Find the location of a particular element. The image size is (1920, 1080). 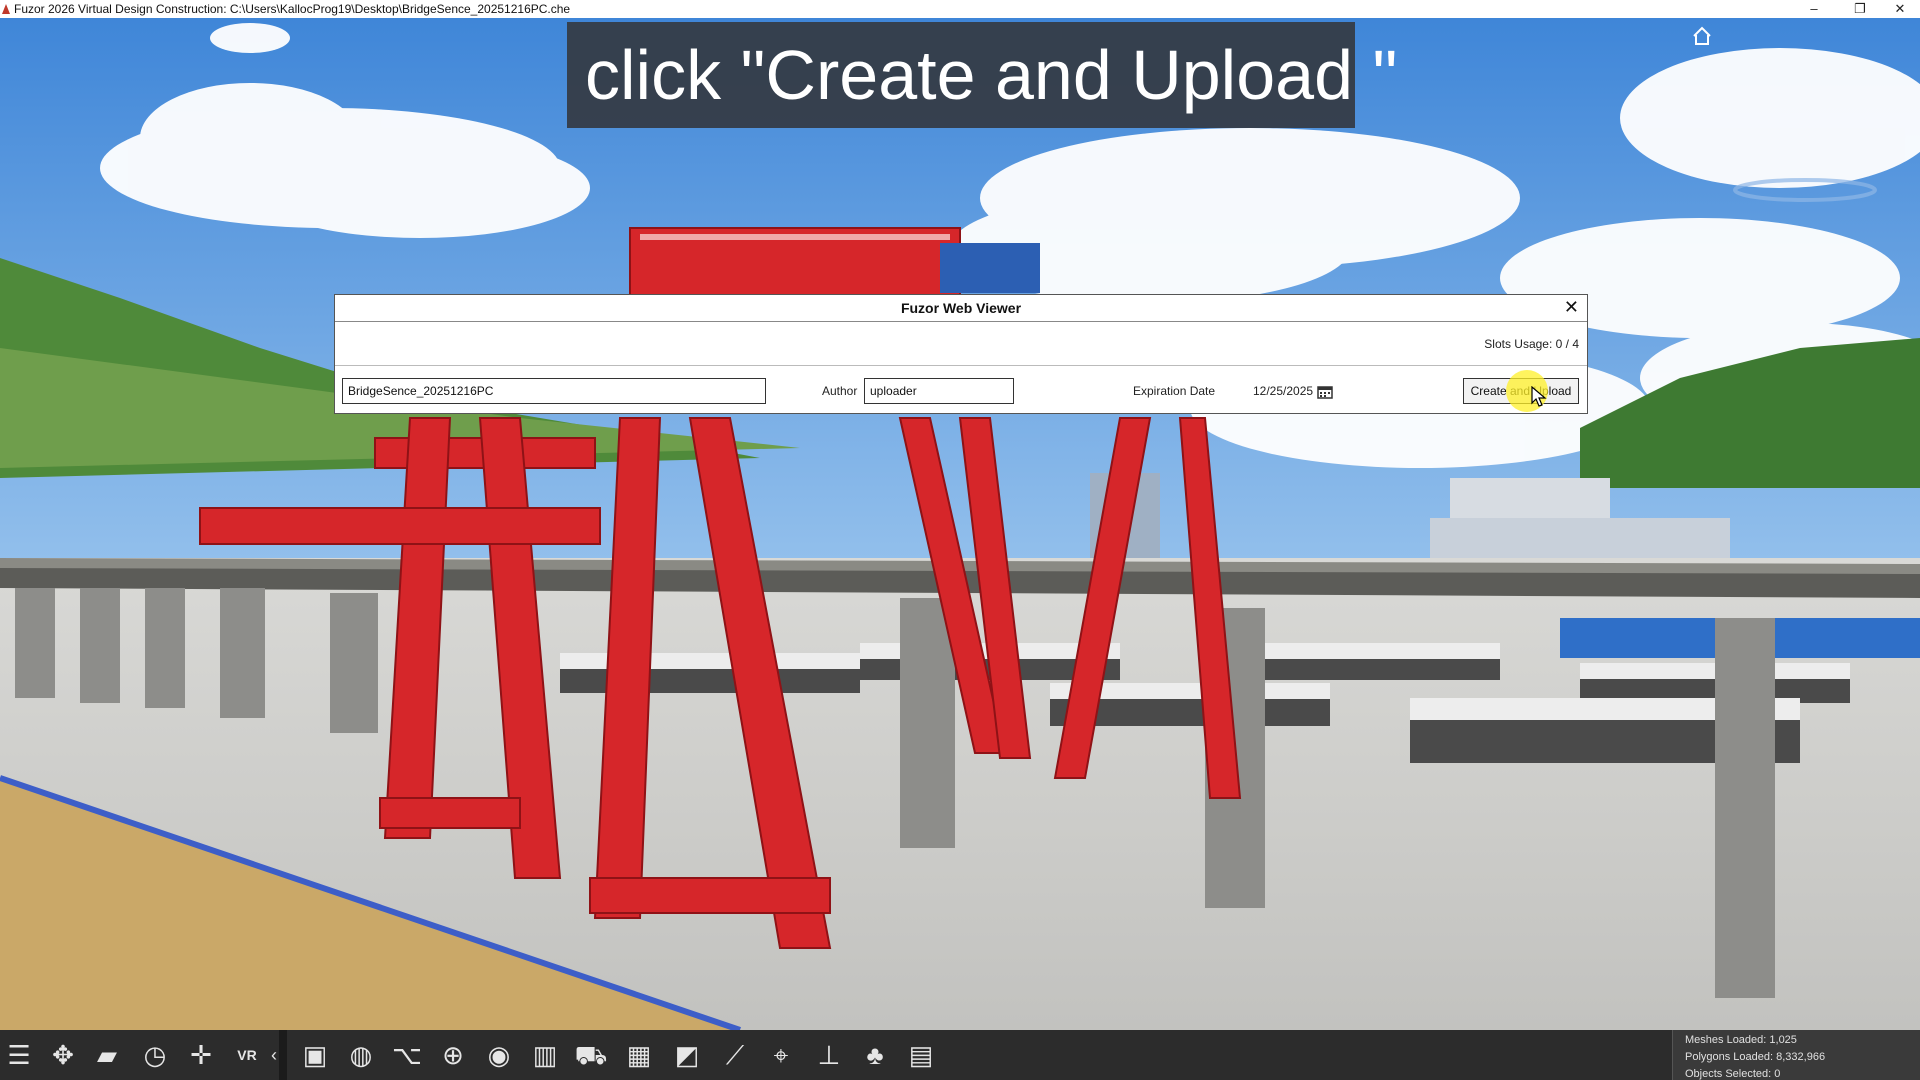

measure-icon: ⟋ is located at coordinates (735, 1055).